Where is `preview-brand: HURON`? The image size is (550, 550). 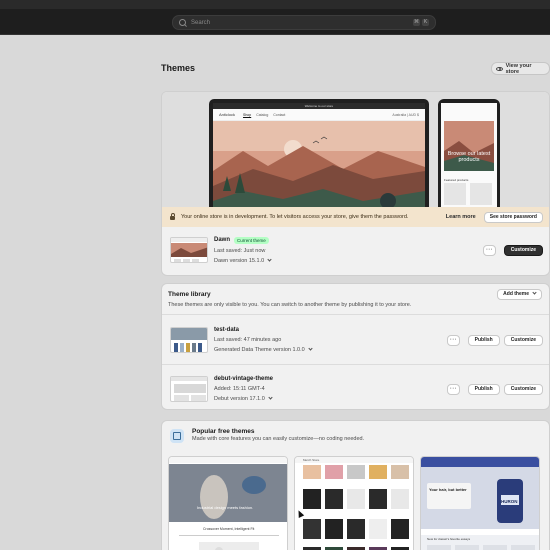 preview-brand: HURON is located at coordinates (509, 501).